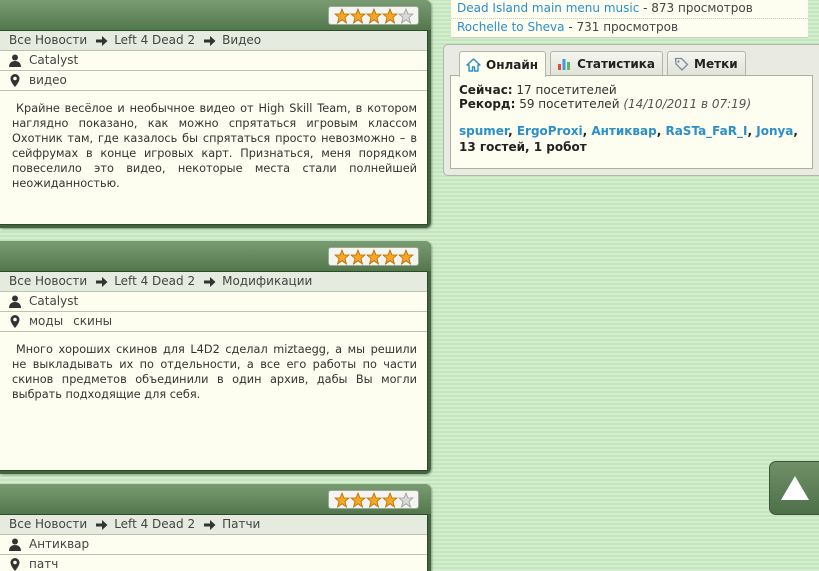 This screenshot has height=571, width=819. I want to click on user-link: Антиквар, so click(623, 131).